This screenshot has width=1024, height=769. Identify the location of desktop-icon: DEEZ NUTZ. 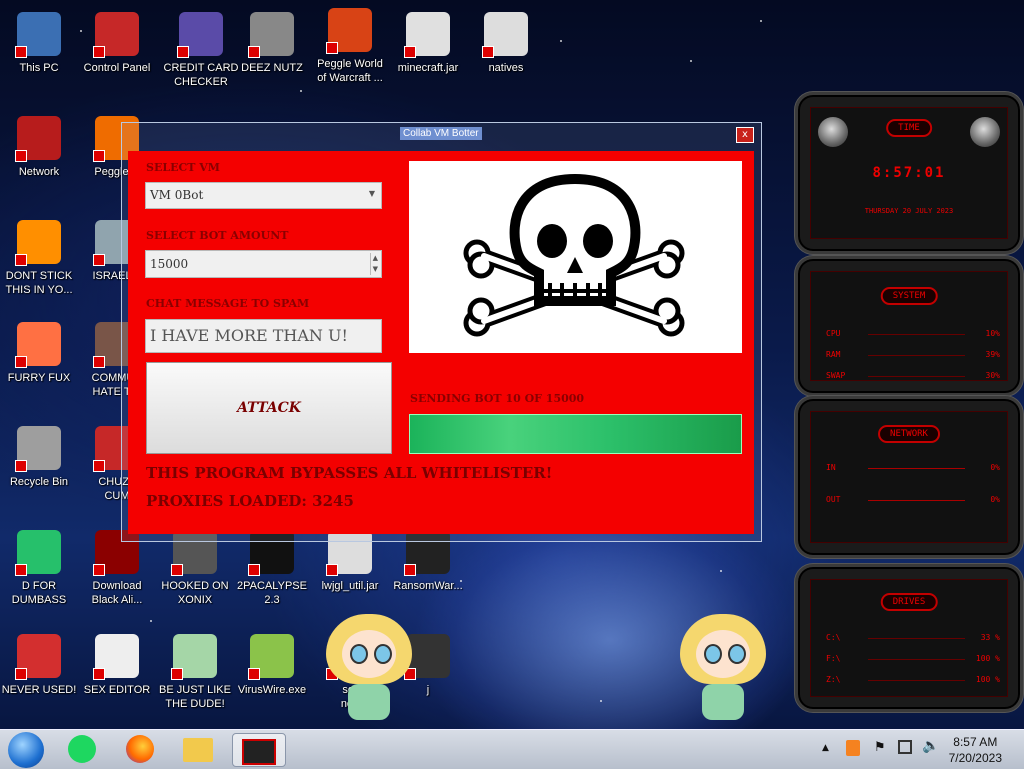
(272, 43).